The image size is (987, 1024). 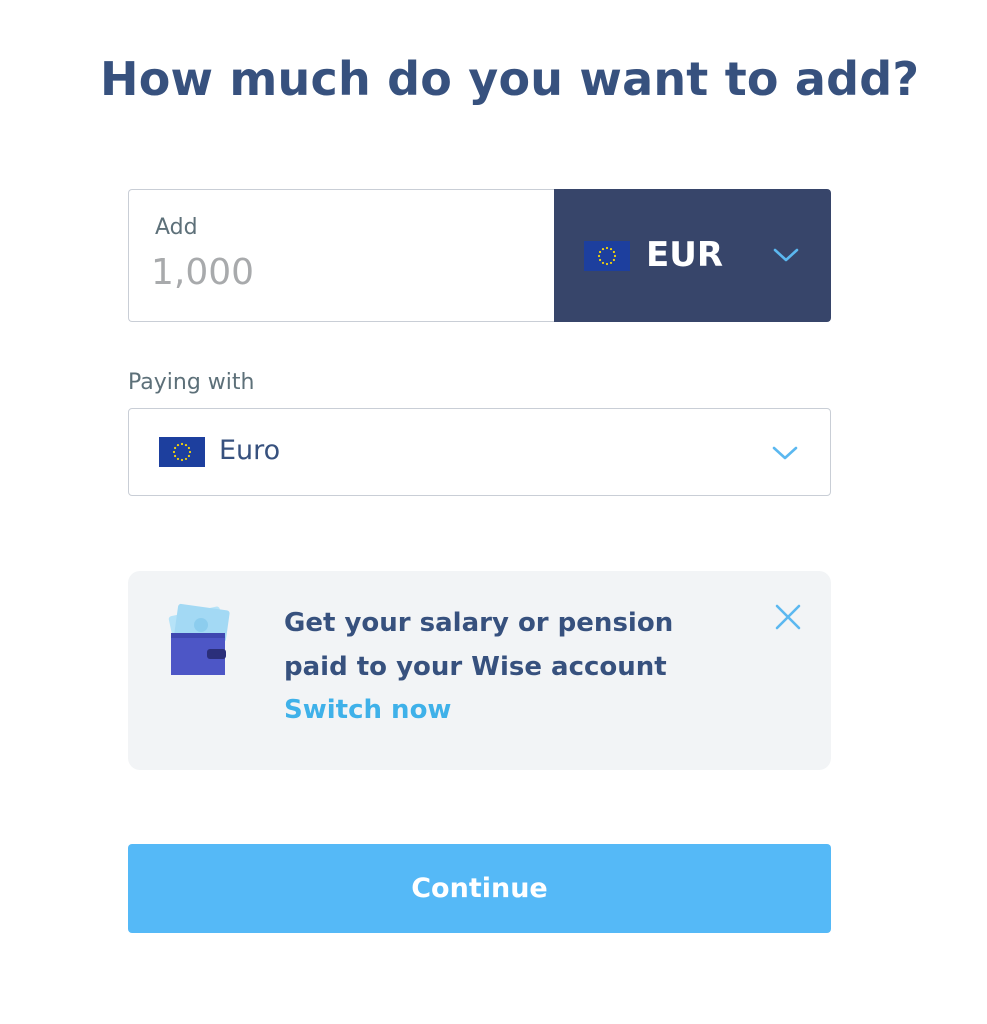 I want to click on paying-with-label: Paying with, so click(x=191, y=382).